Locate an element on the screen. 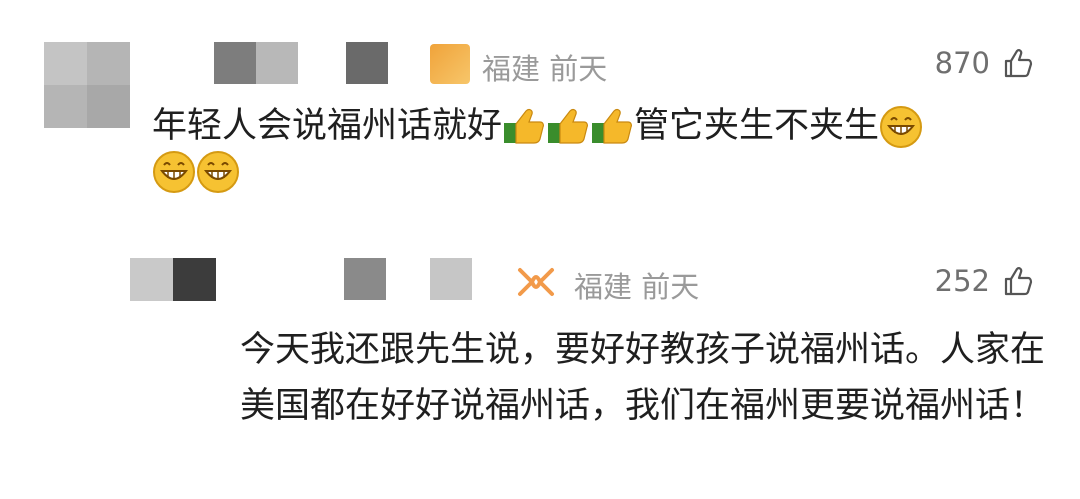  like-button: 252 is located at coordinates (984, 281).